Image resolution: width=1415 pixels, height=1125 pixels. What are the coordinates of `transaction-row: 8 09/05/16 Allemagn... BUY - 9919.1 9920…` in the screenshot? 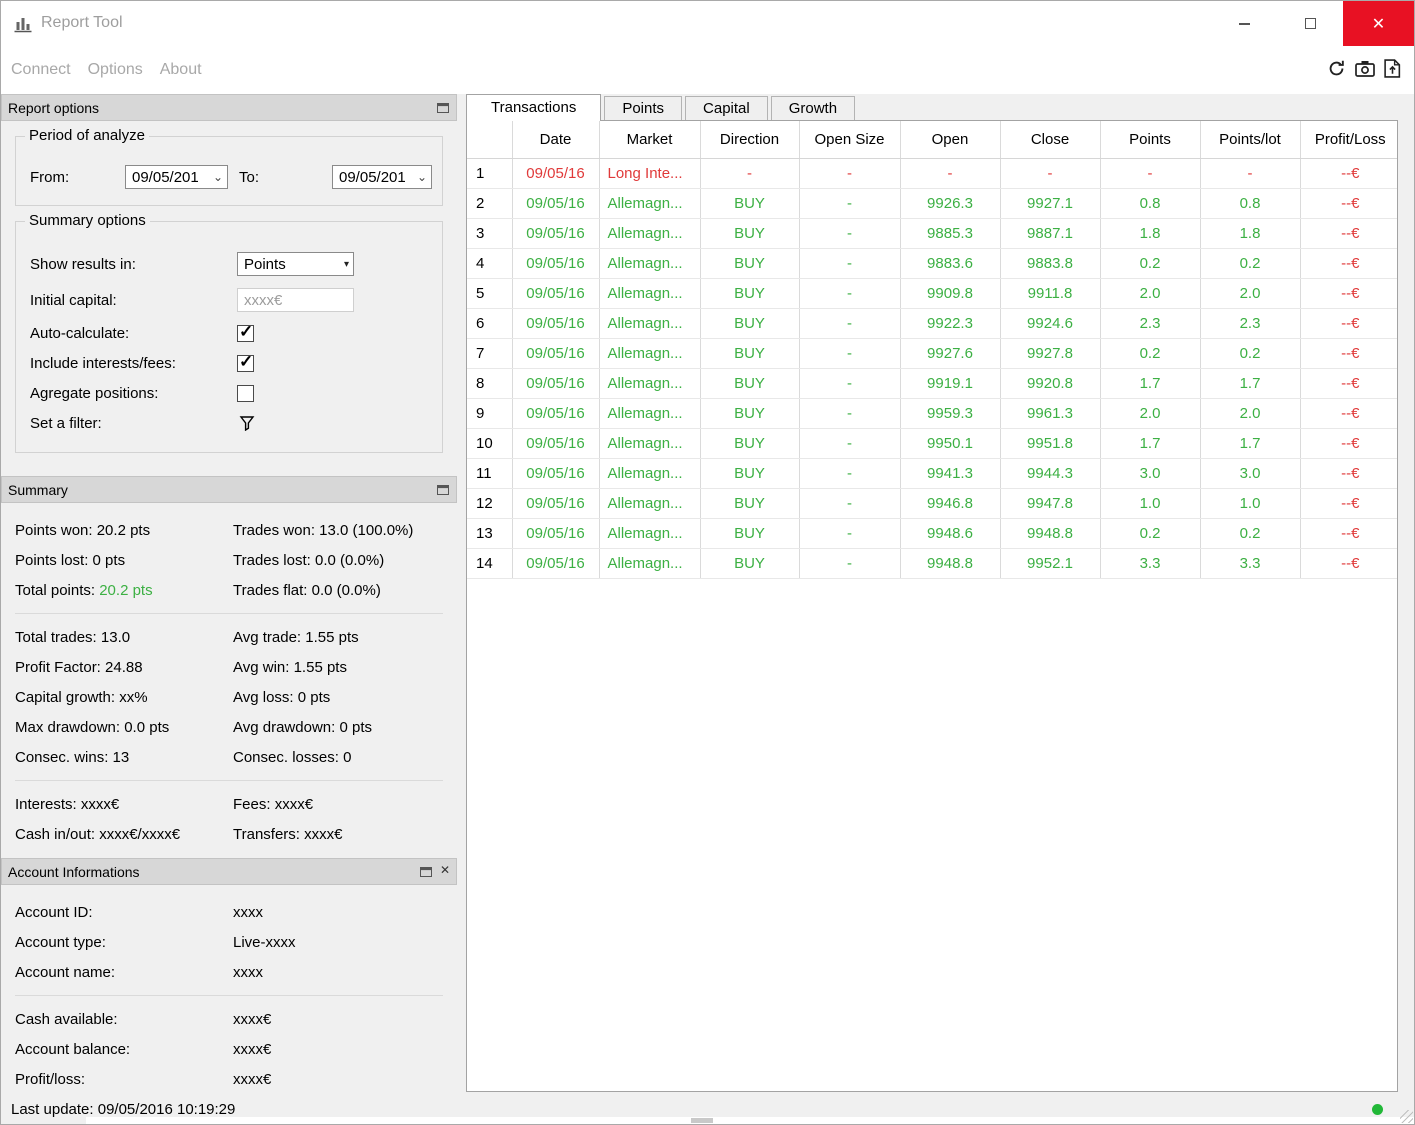 It's located at (932, 383).